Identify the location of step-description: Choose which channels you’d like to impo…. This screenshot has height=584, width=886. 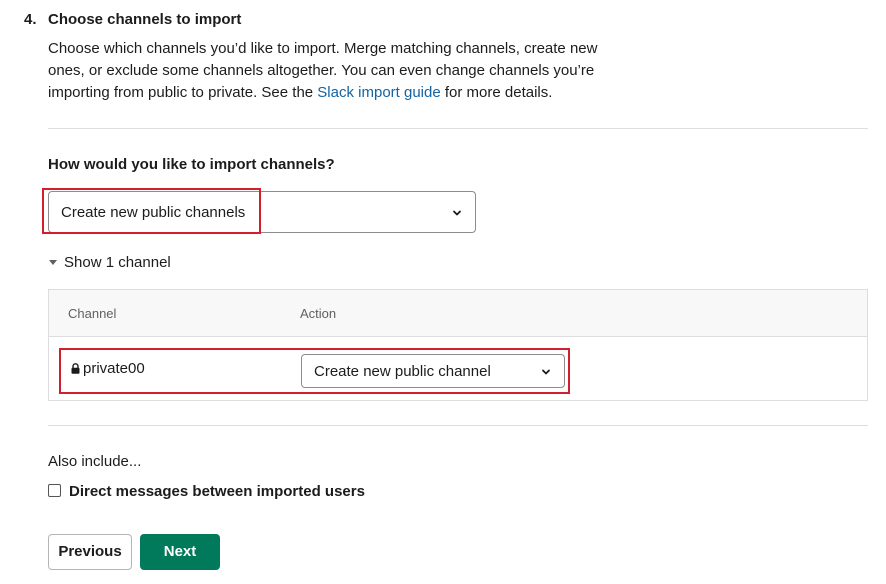
(328, 71).